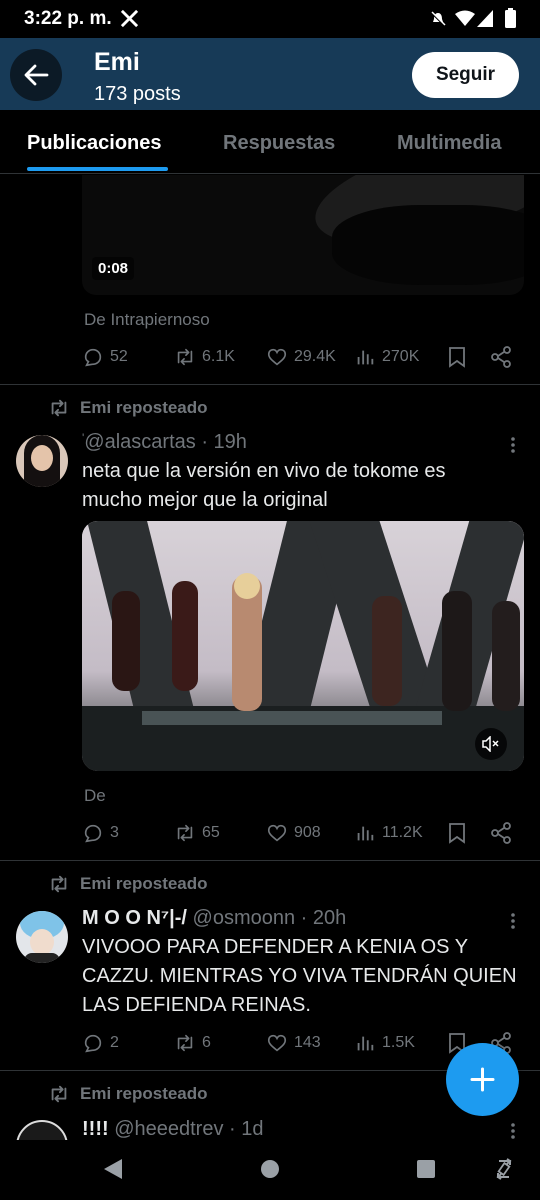 Image resolution: width=540 pixels, height=1200 pixels. I want to click on views-button: 11.2K, so click(388, 833).